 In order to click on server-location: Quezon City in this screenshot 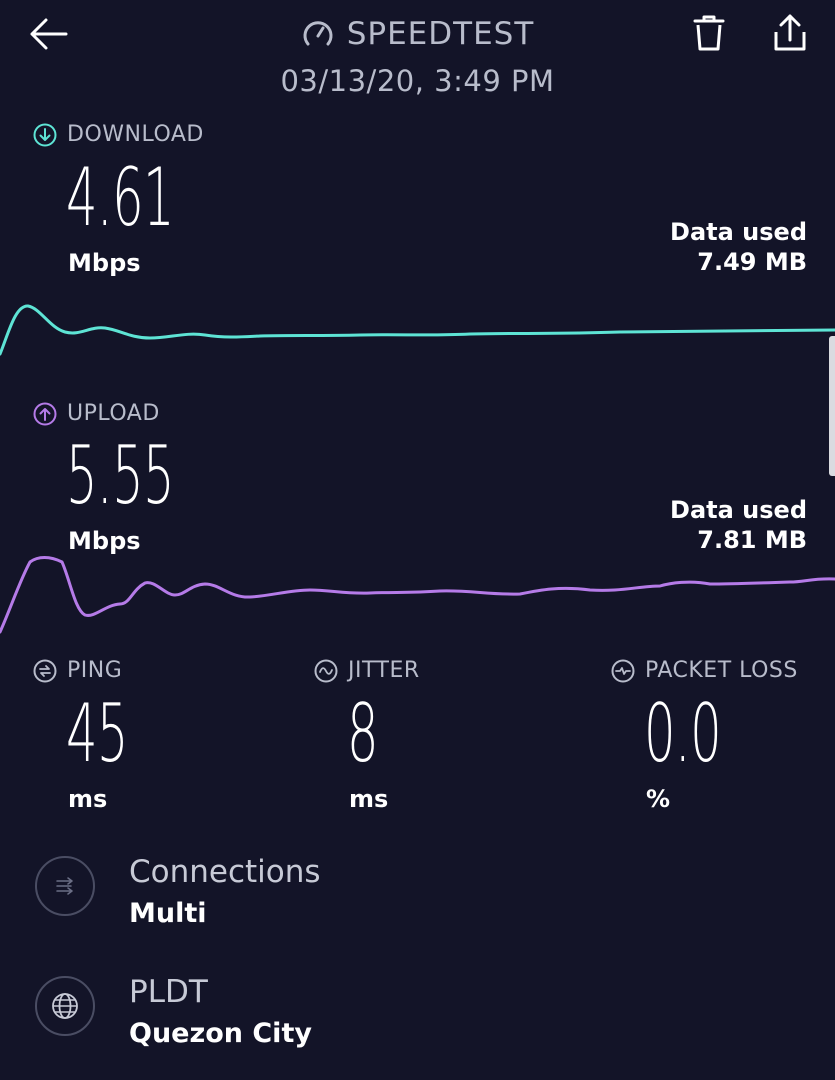, I will do `click(220, 1033)`.